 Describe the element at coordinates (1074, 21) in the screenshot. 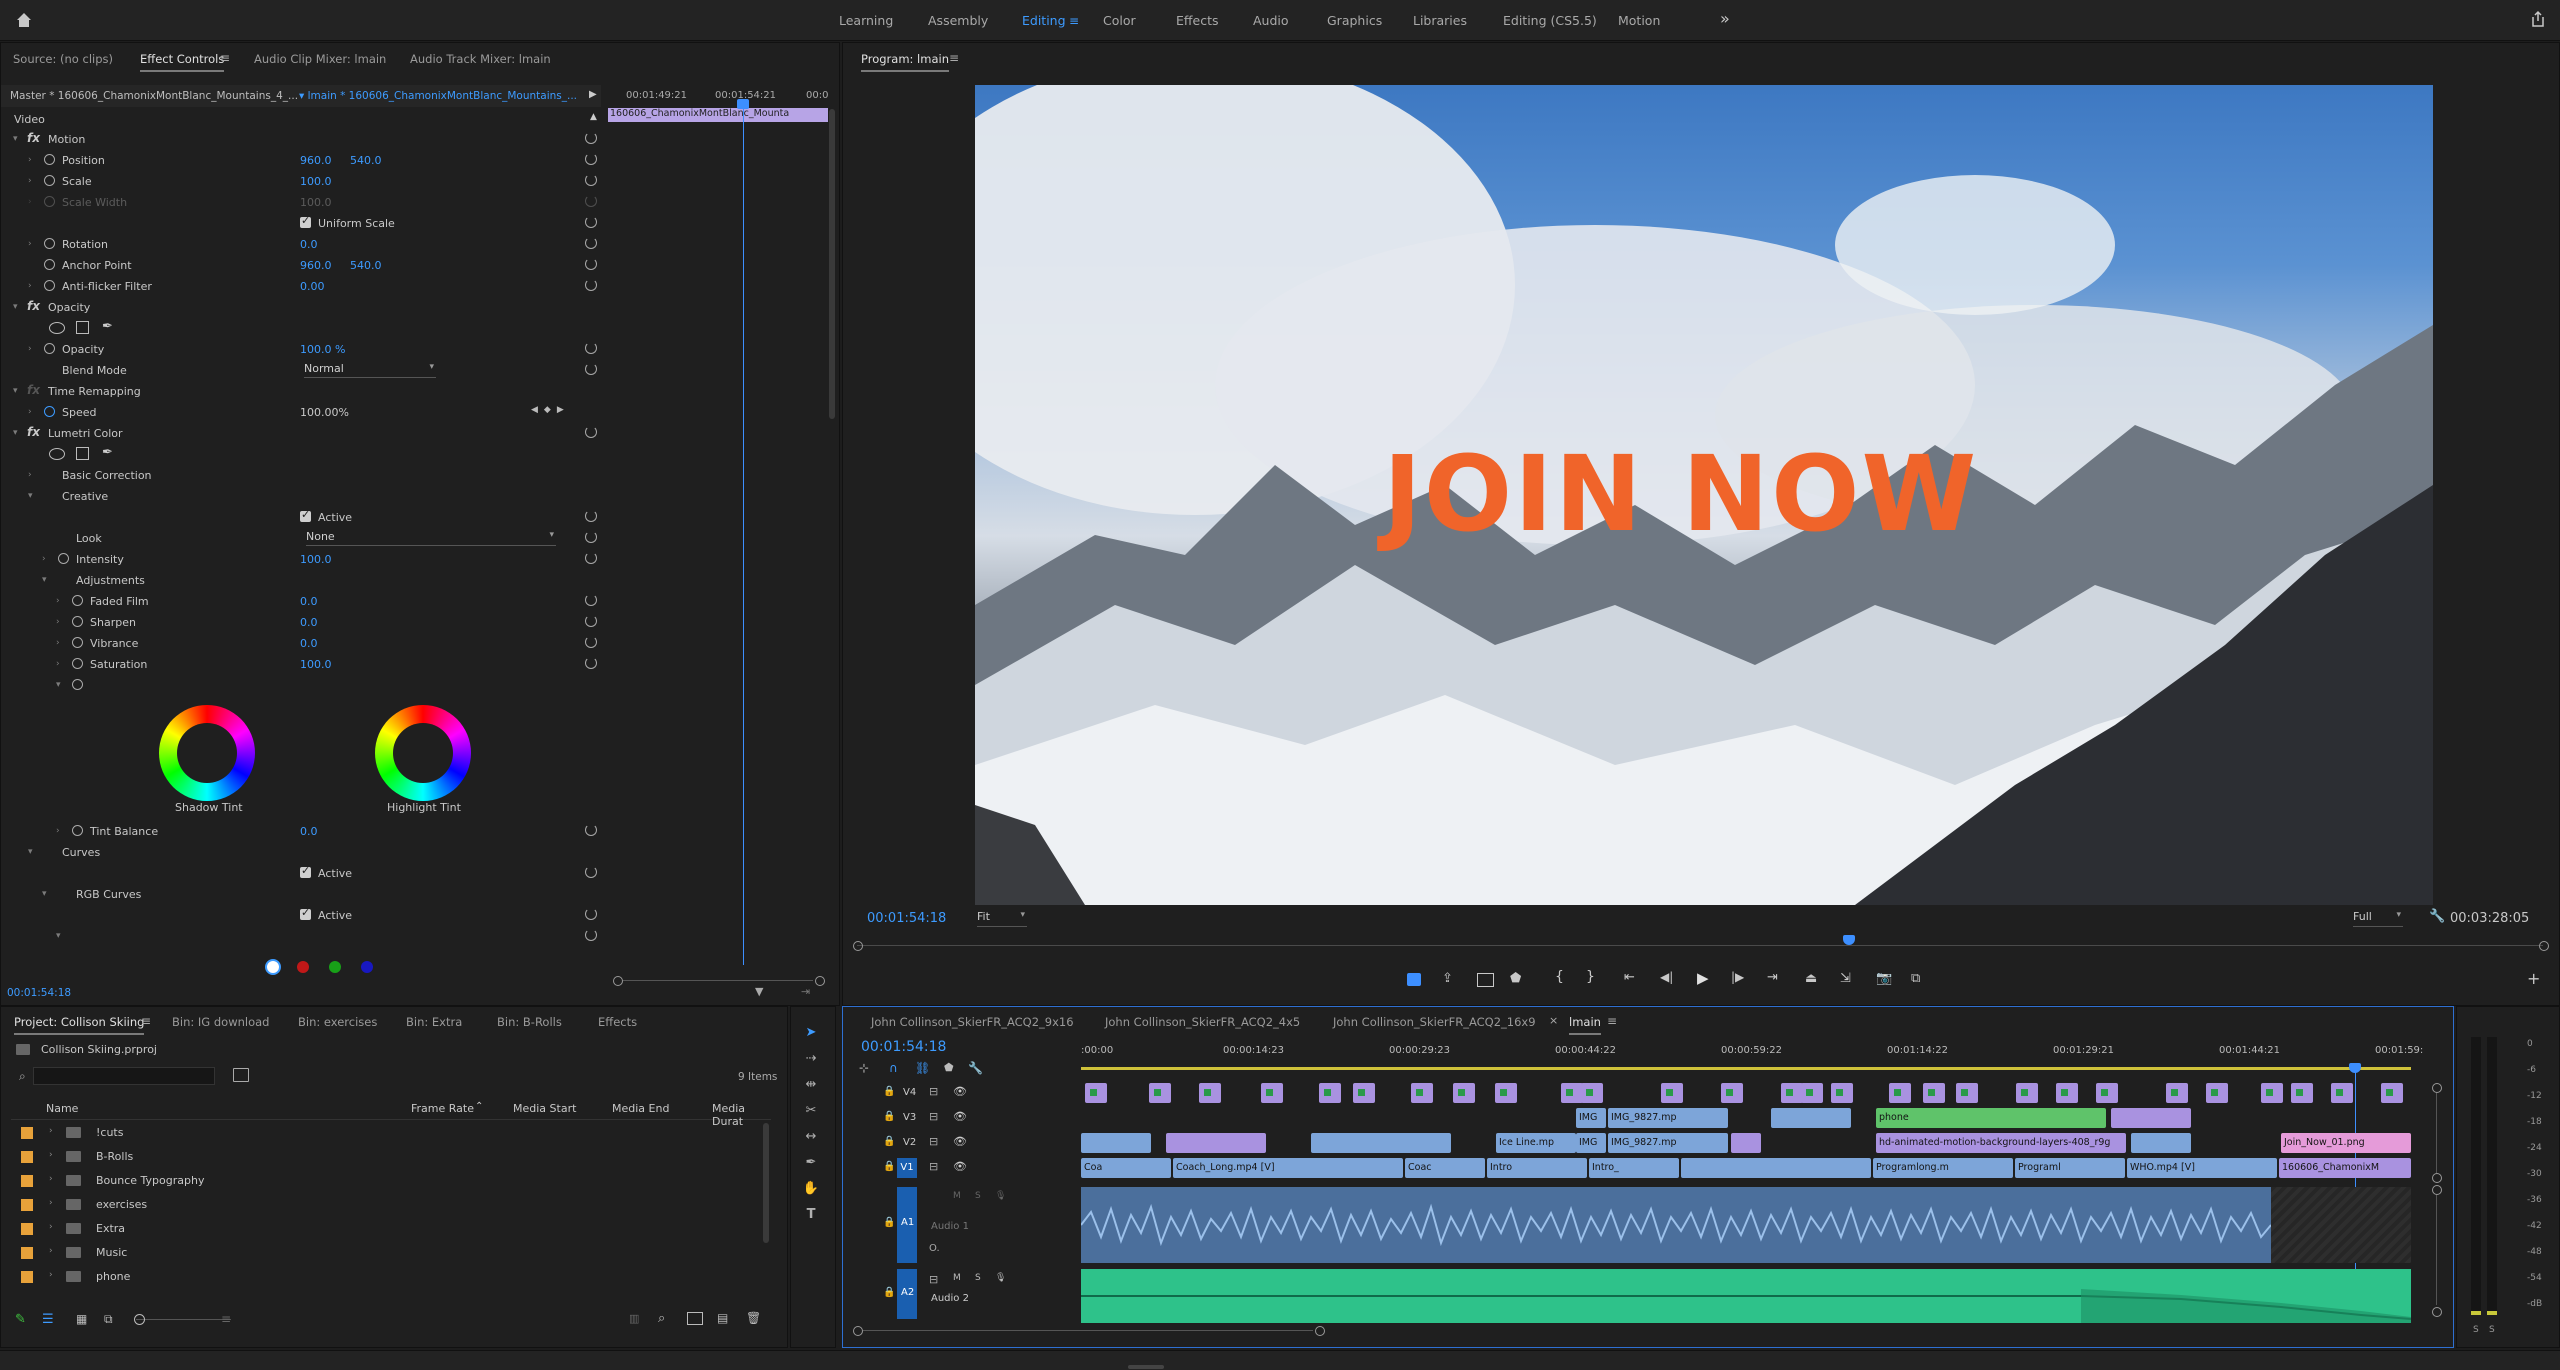

I see `workspace-menu-icon: ≡` at that location.